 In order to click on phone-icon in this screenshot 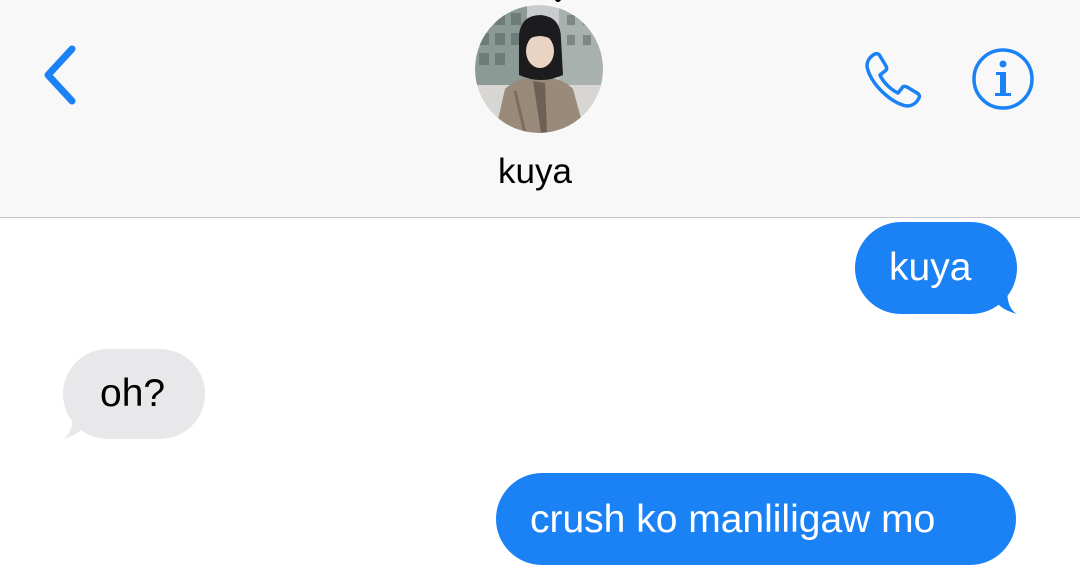, I will do `click(893, 79)`.